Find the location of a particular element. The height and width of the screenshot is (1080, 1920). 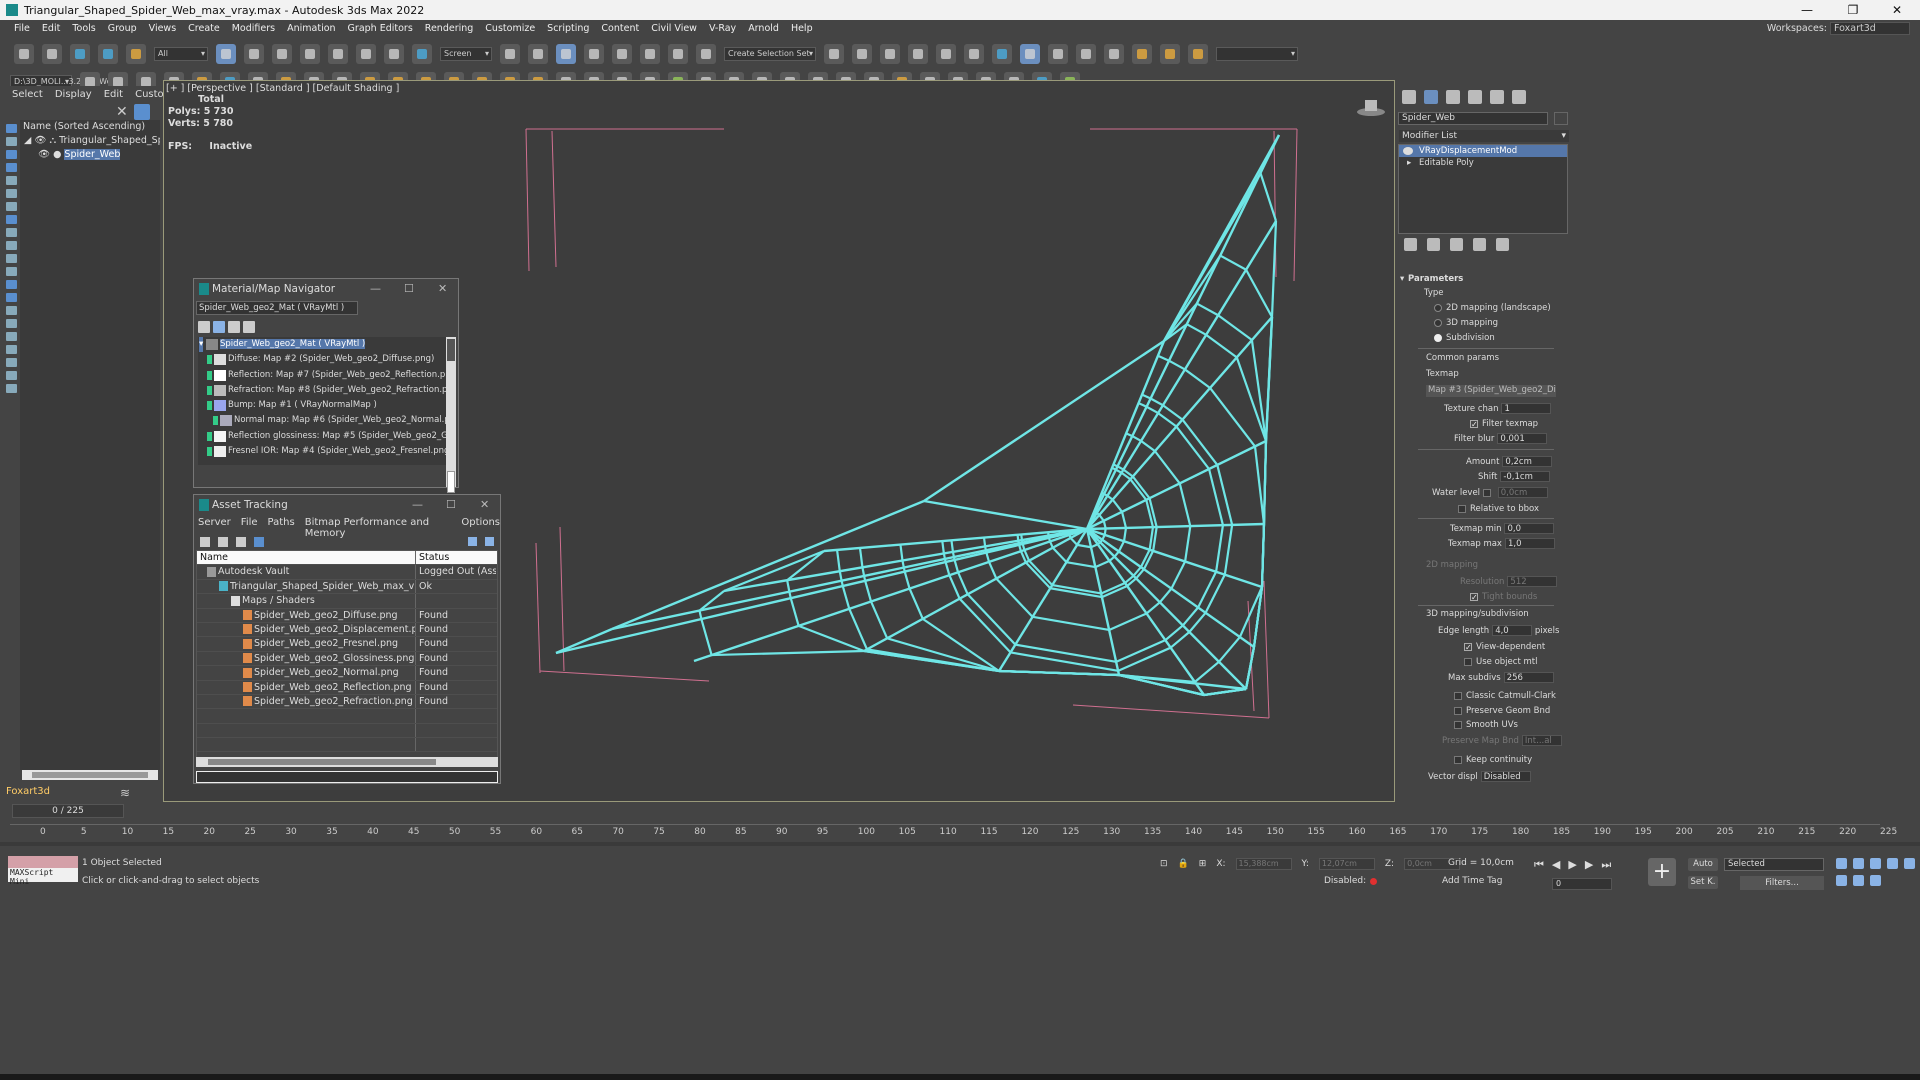

menu-modifiers: Modifiers is located at coordinates (253, 28).